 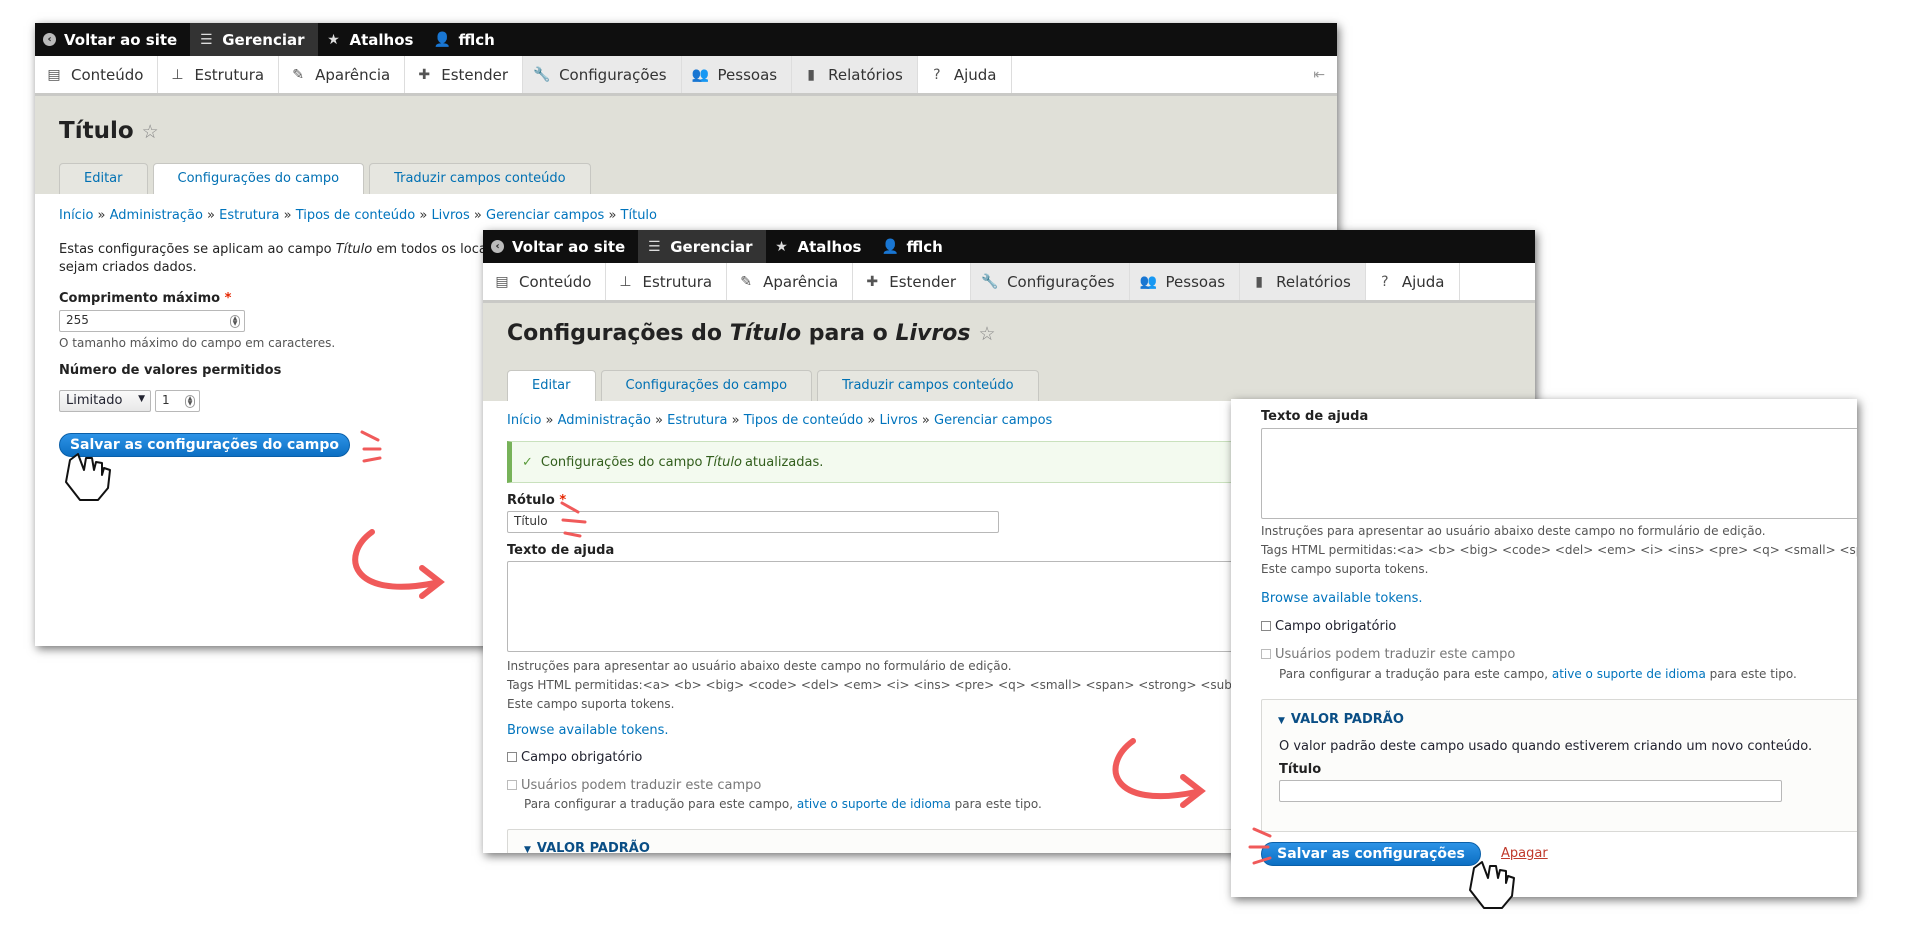 What do you see at coordinates (109, 131) in the screenshot?
I see `page-title: Título ☆` at bounding box center [109, 131].